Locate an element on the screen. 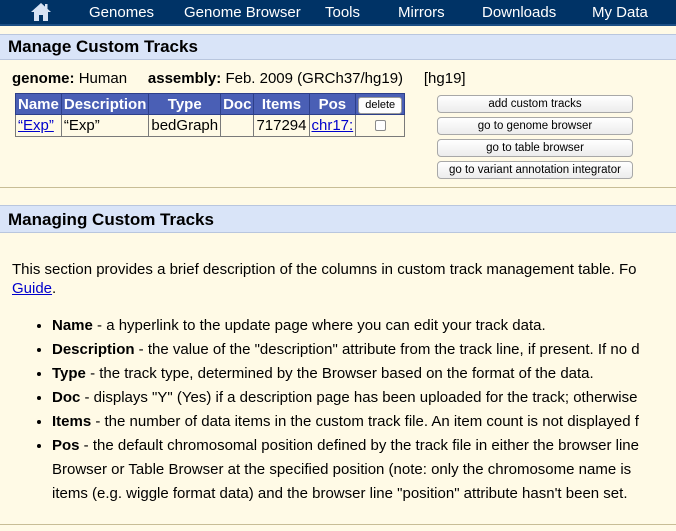  bottom-divider is located at coordinates (338, 524).